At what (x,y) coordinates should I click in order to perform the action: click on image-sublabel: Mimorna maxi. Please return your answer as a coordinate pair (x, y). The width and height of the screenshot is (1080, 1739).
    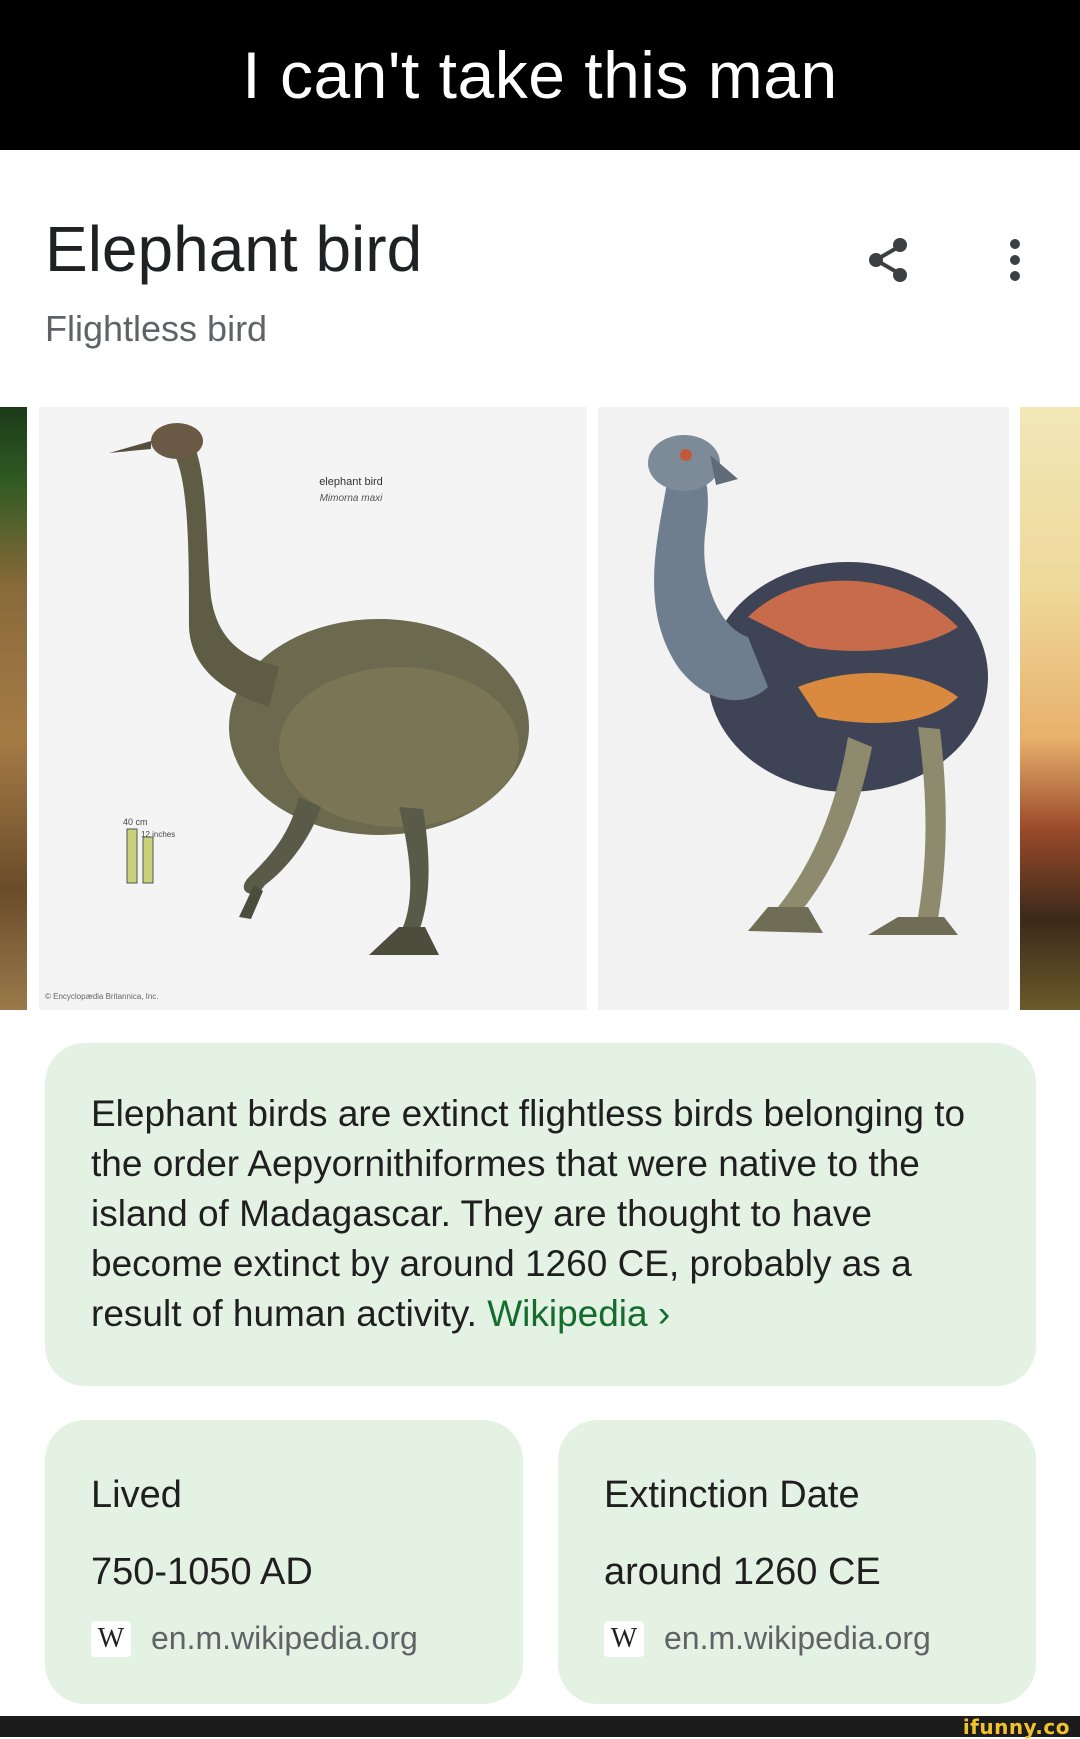
    Looking at the image, I should click on (352, 498).